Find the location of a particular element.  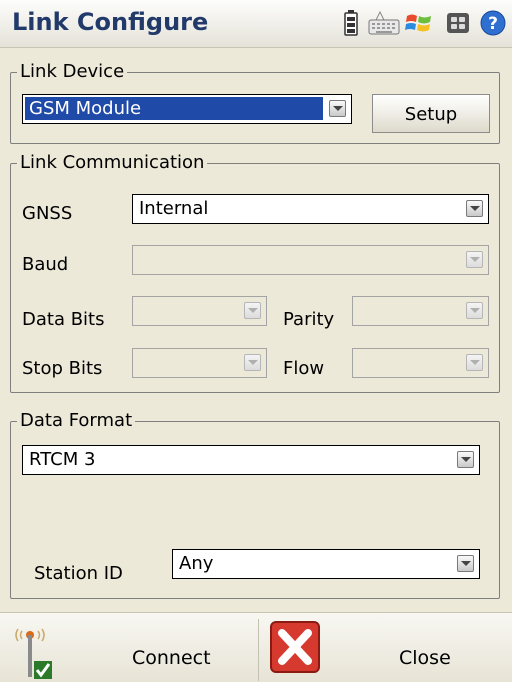

flow-label: Flow is located at coordinates (304, 368).